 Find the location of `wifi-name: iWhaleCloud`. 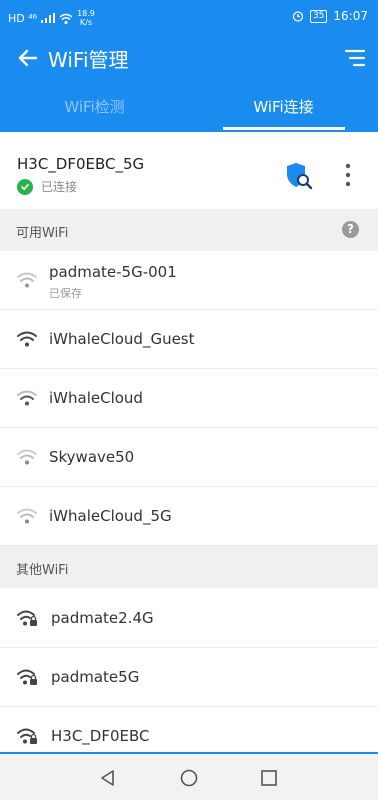

wifi-name: iWhaleCloud is located at coordinates (96, 398).